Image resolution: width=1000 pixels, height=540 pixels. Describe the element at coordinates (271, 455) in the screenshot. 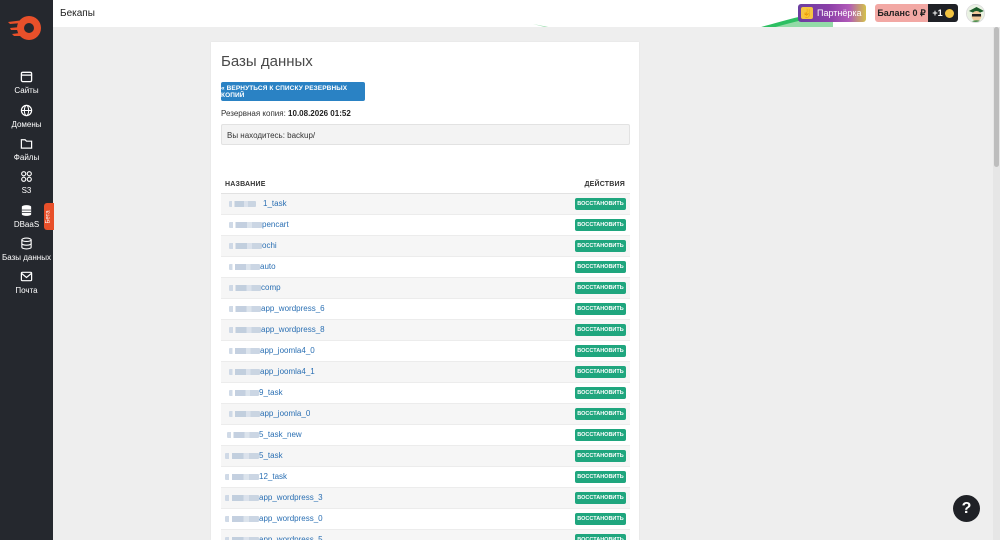

I see `database-link: 5_task` at that location.